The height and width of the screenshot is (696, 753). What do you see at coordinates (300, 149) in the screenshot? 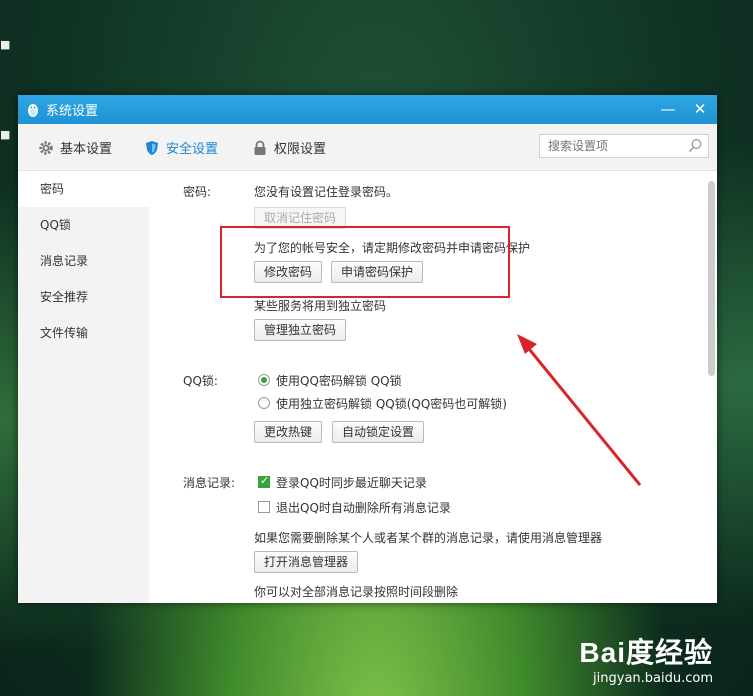
I see `tab-label: 权限设置` at bounding box center [300, 149].